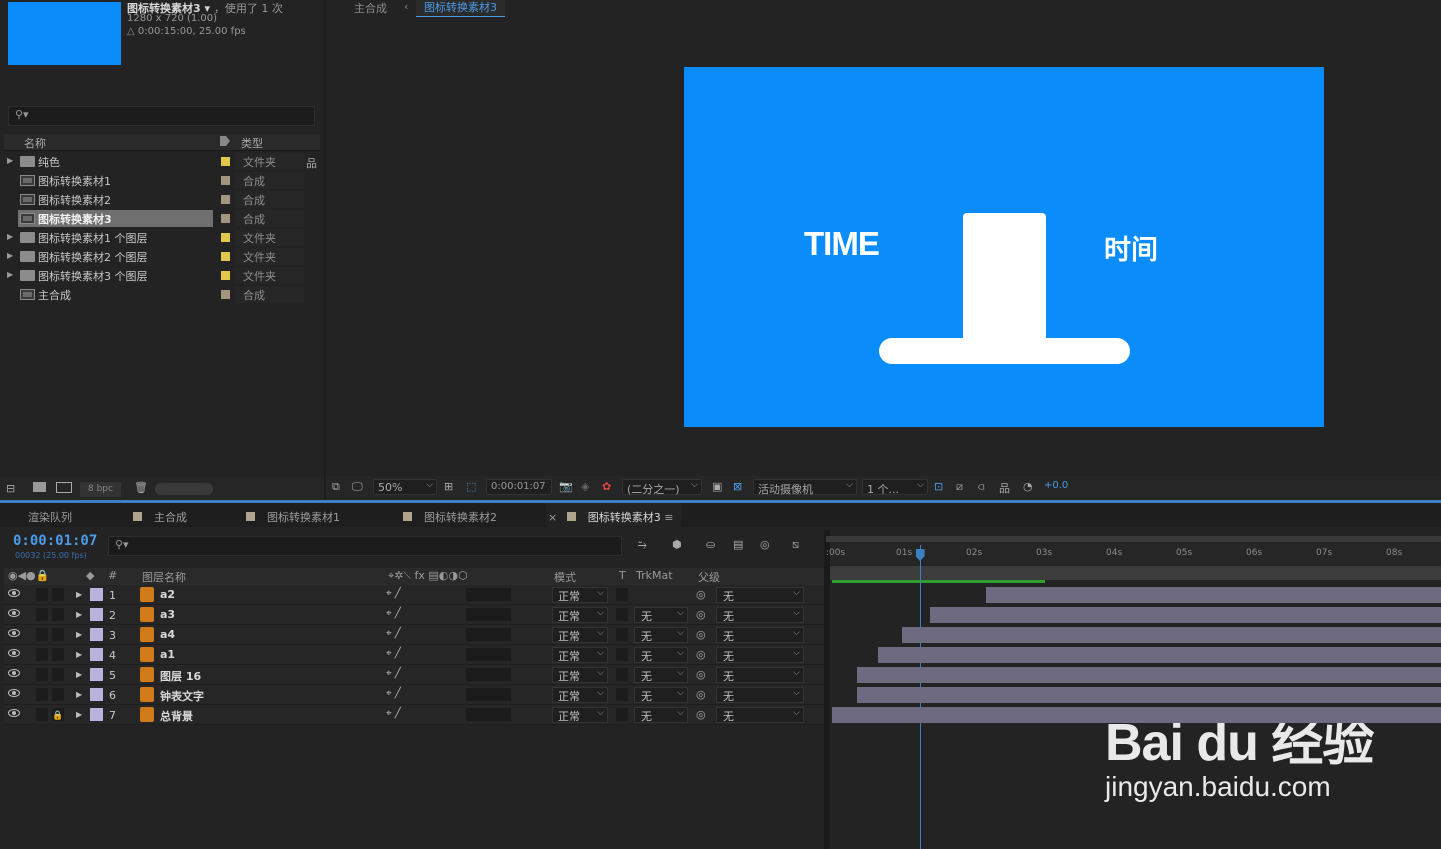 The height and width of the screenshot is (849, 1441). Describe the element at coordinates (225, 141) in the screenshot. I see `label-tag-icon` at that location.